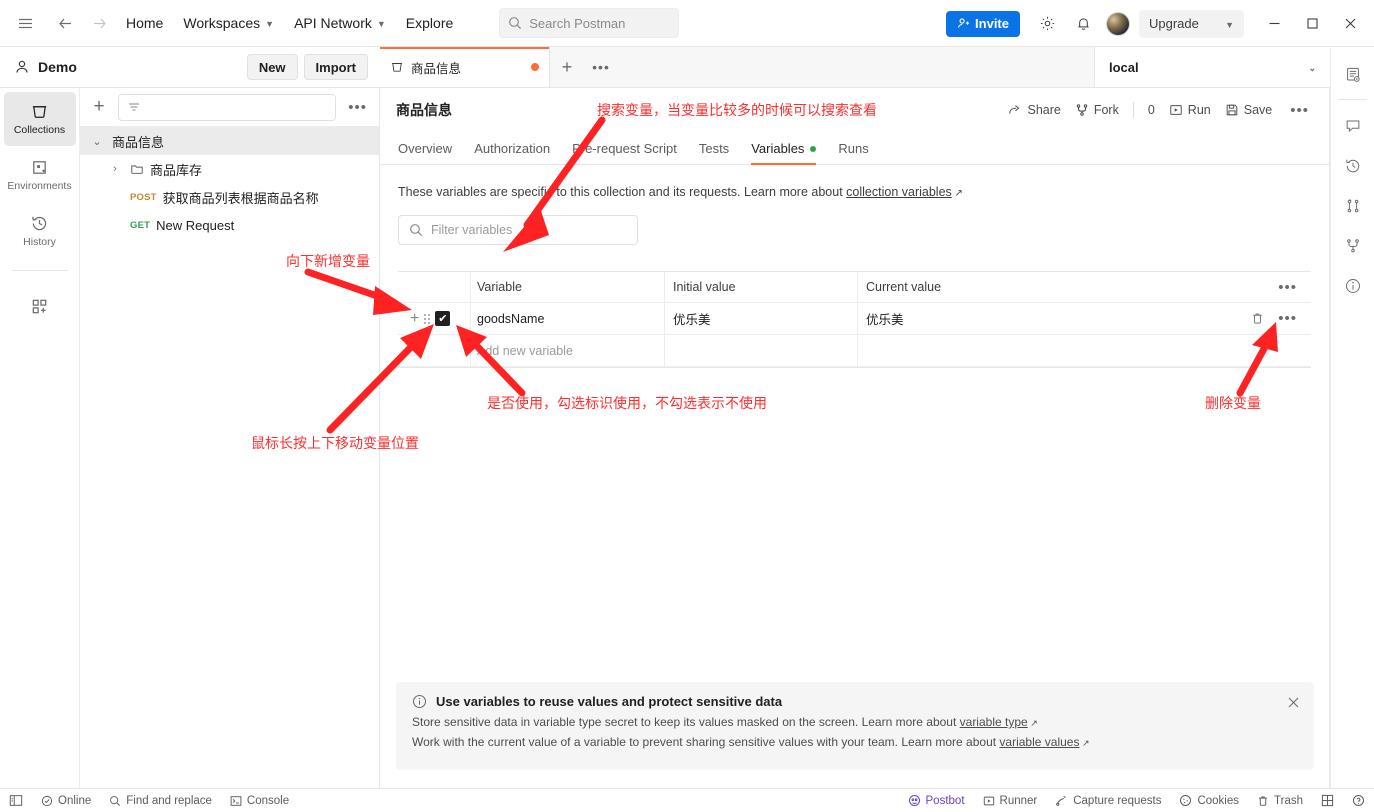 This screenshot has width=1374, height=812. Describe the element at coordinates (328, 262) in the screenshot. I see `annotation-add-variable: 向下新增变量` at that location.